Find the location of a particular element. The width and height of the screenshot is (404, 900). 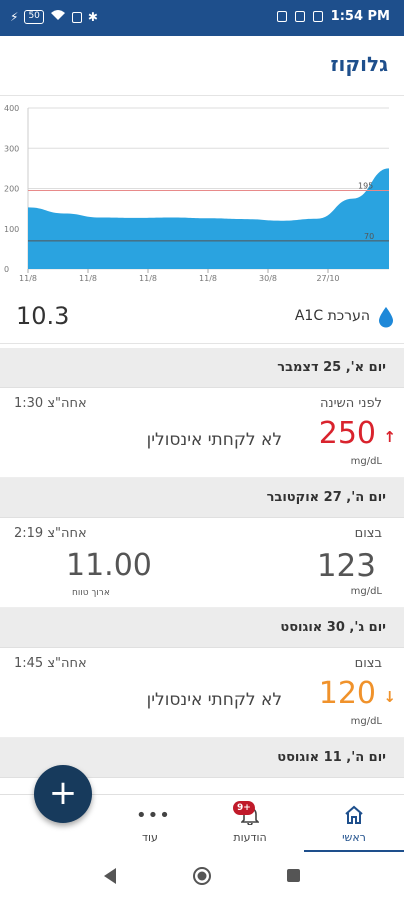

low-target-label: 70 is located at coordinates (369, 236).